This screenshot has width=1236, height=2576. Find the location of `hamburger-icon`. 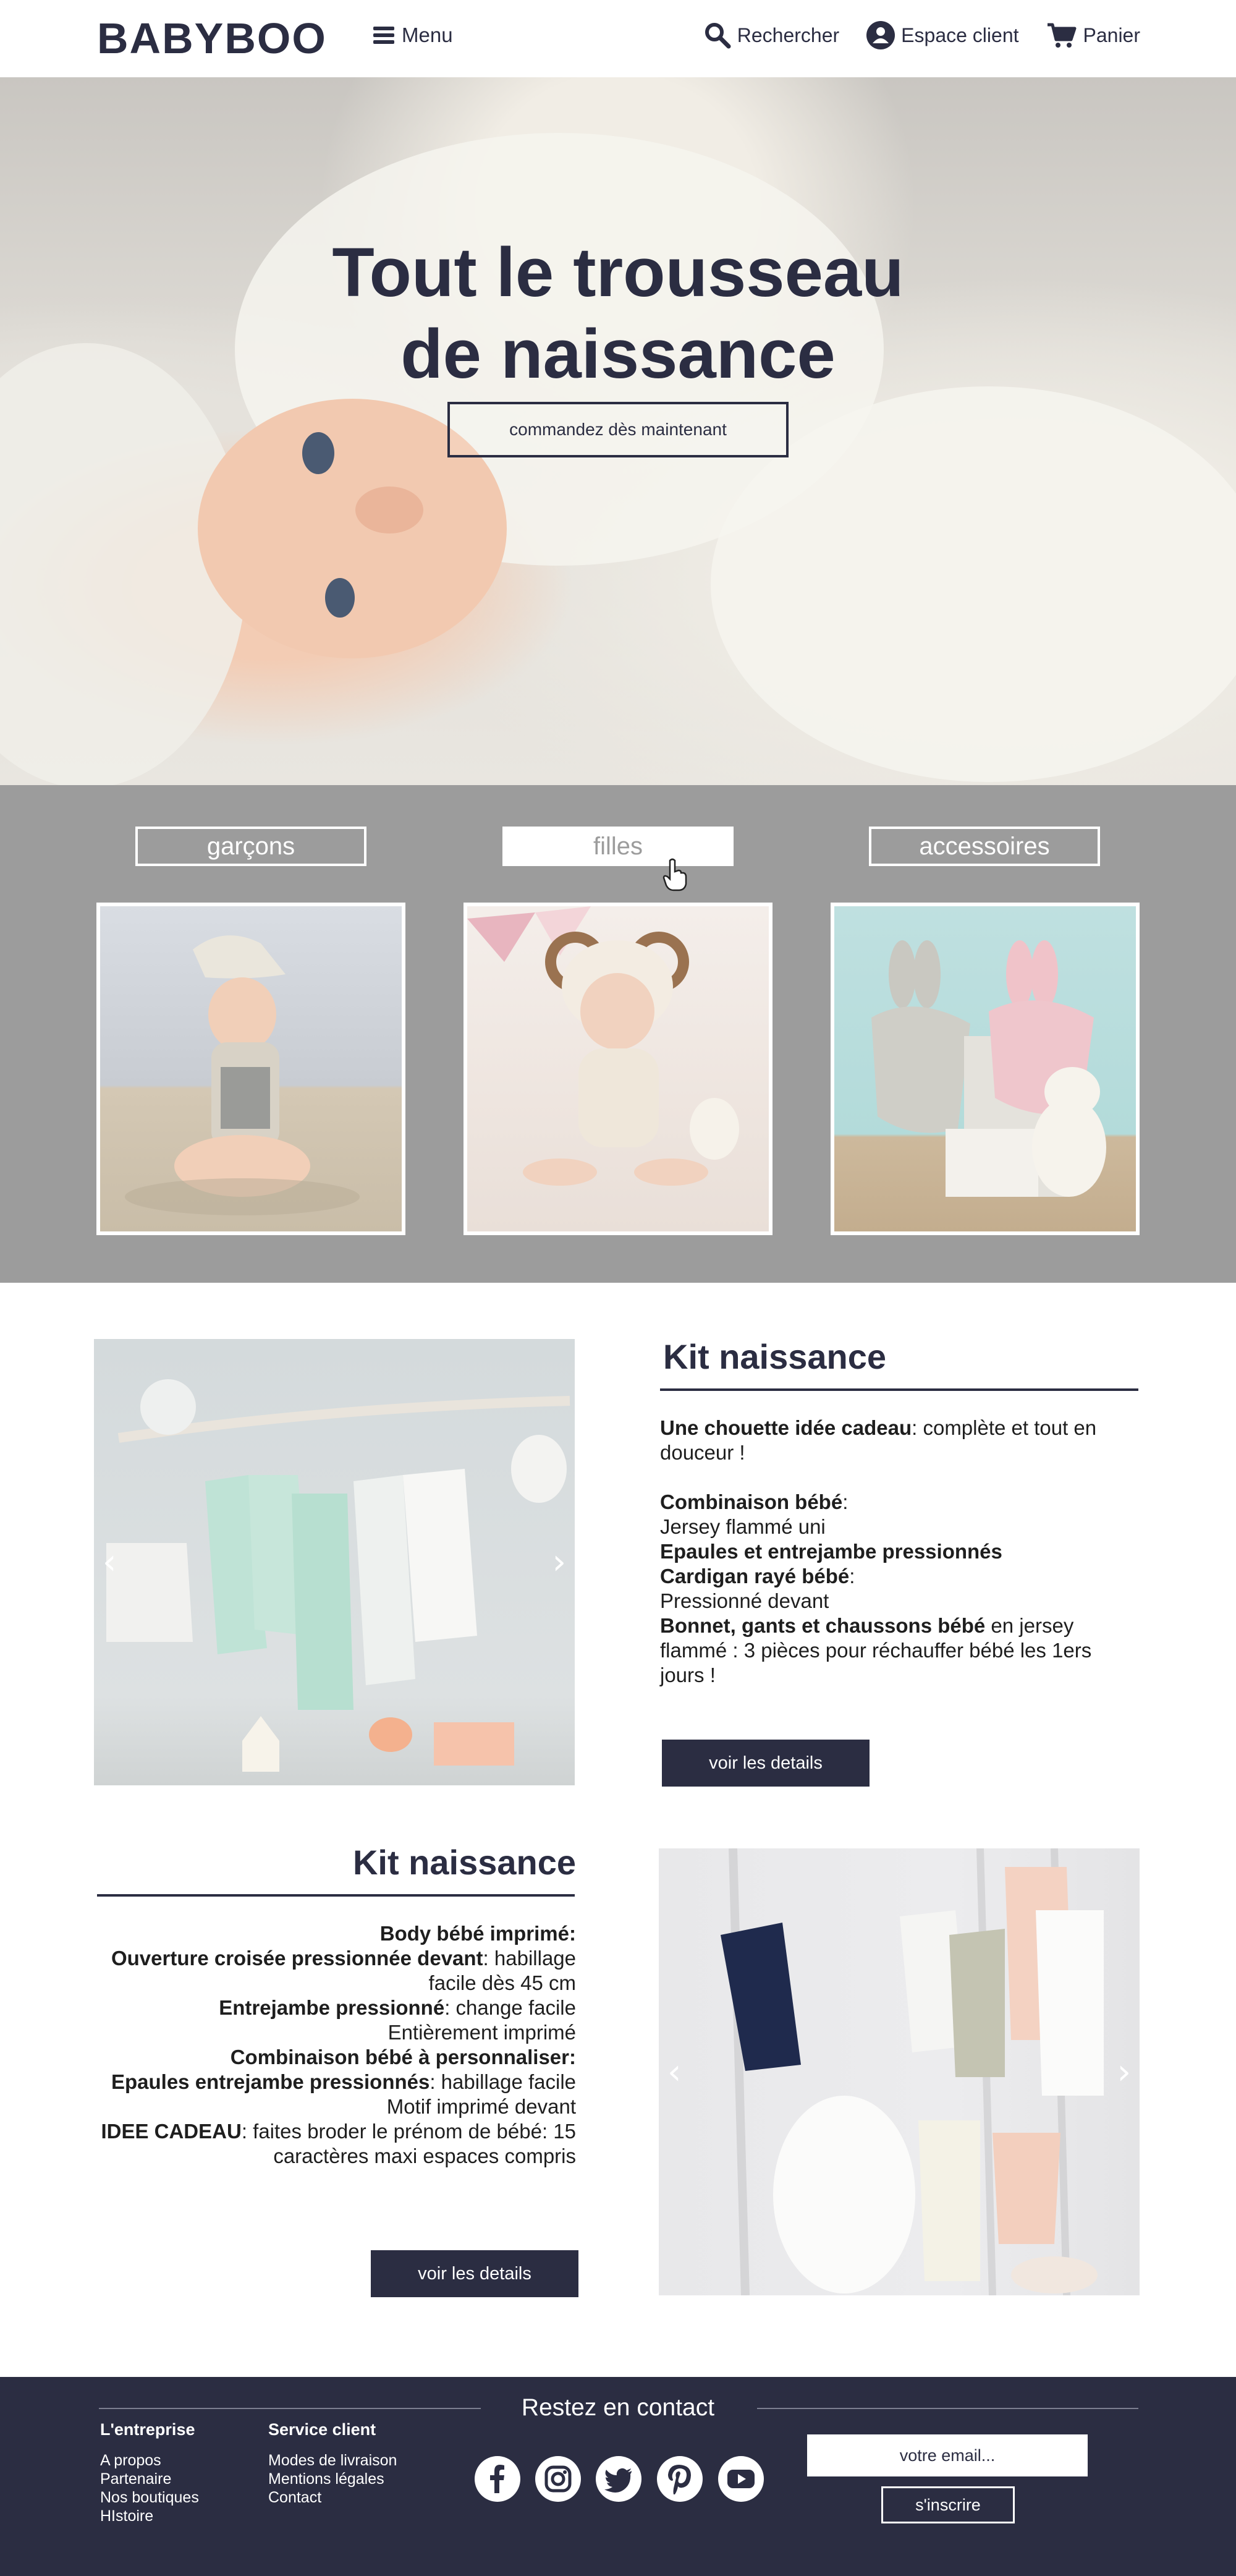

hamburger-icon is located at coordinates (384, 35).